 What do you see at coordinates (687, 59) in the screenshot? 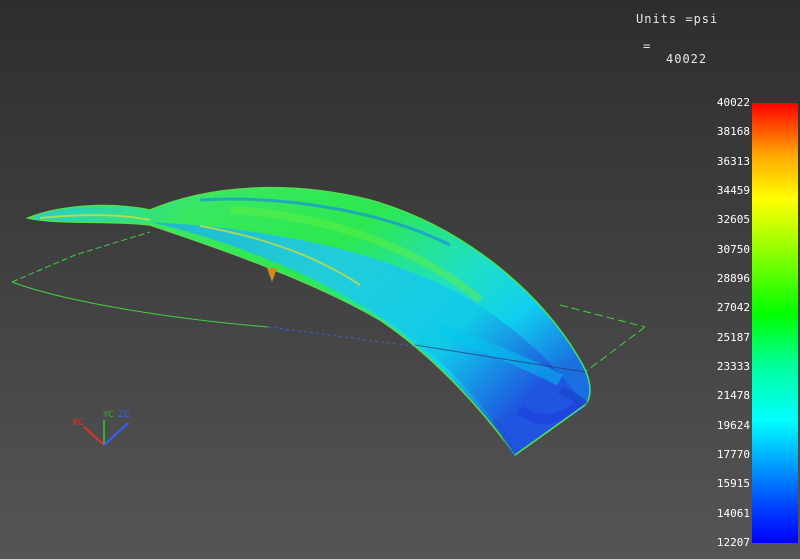
I see `max-value-label: 40022` at bounding box center [687, 59].